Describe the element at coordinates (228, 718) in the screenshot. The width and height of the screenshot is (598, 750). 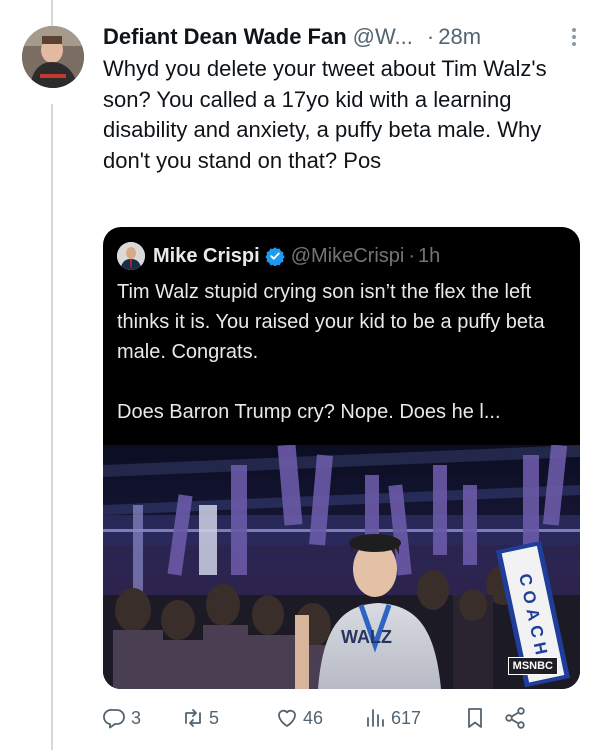
I see `repost-button: 5` at that location.